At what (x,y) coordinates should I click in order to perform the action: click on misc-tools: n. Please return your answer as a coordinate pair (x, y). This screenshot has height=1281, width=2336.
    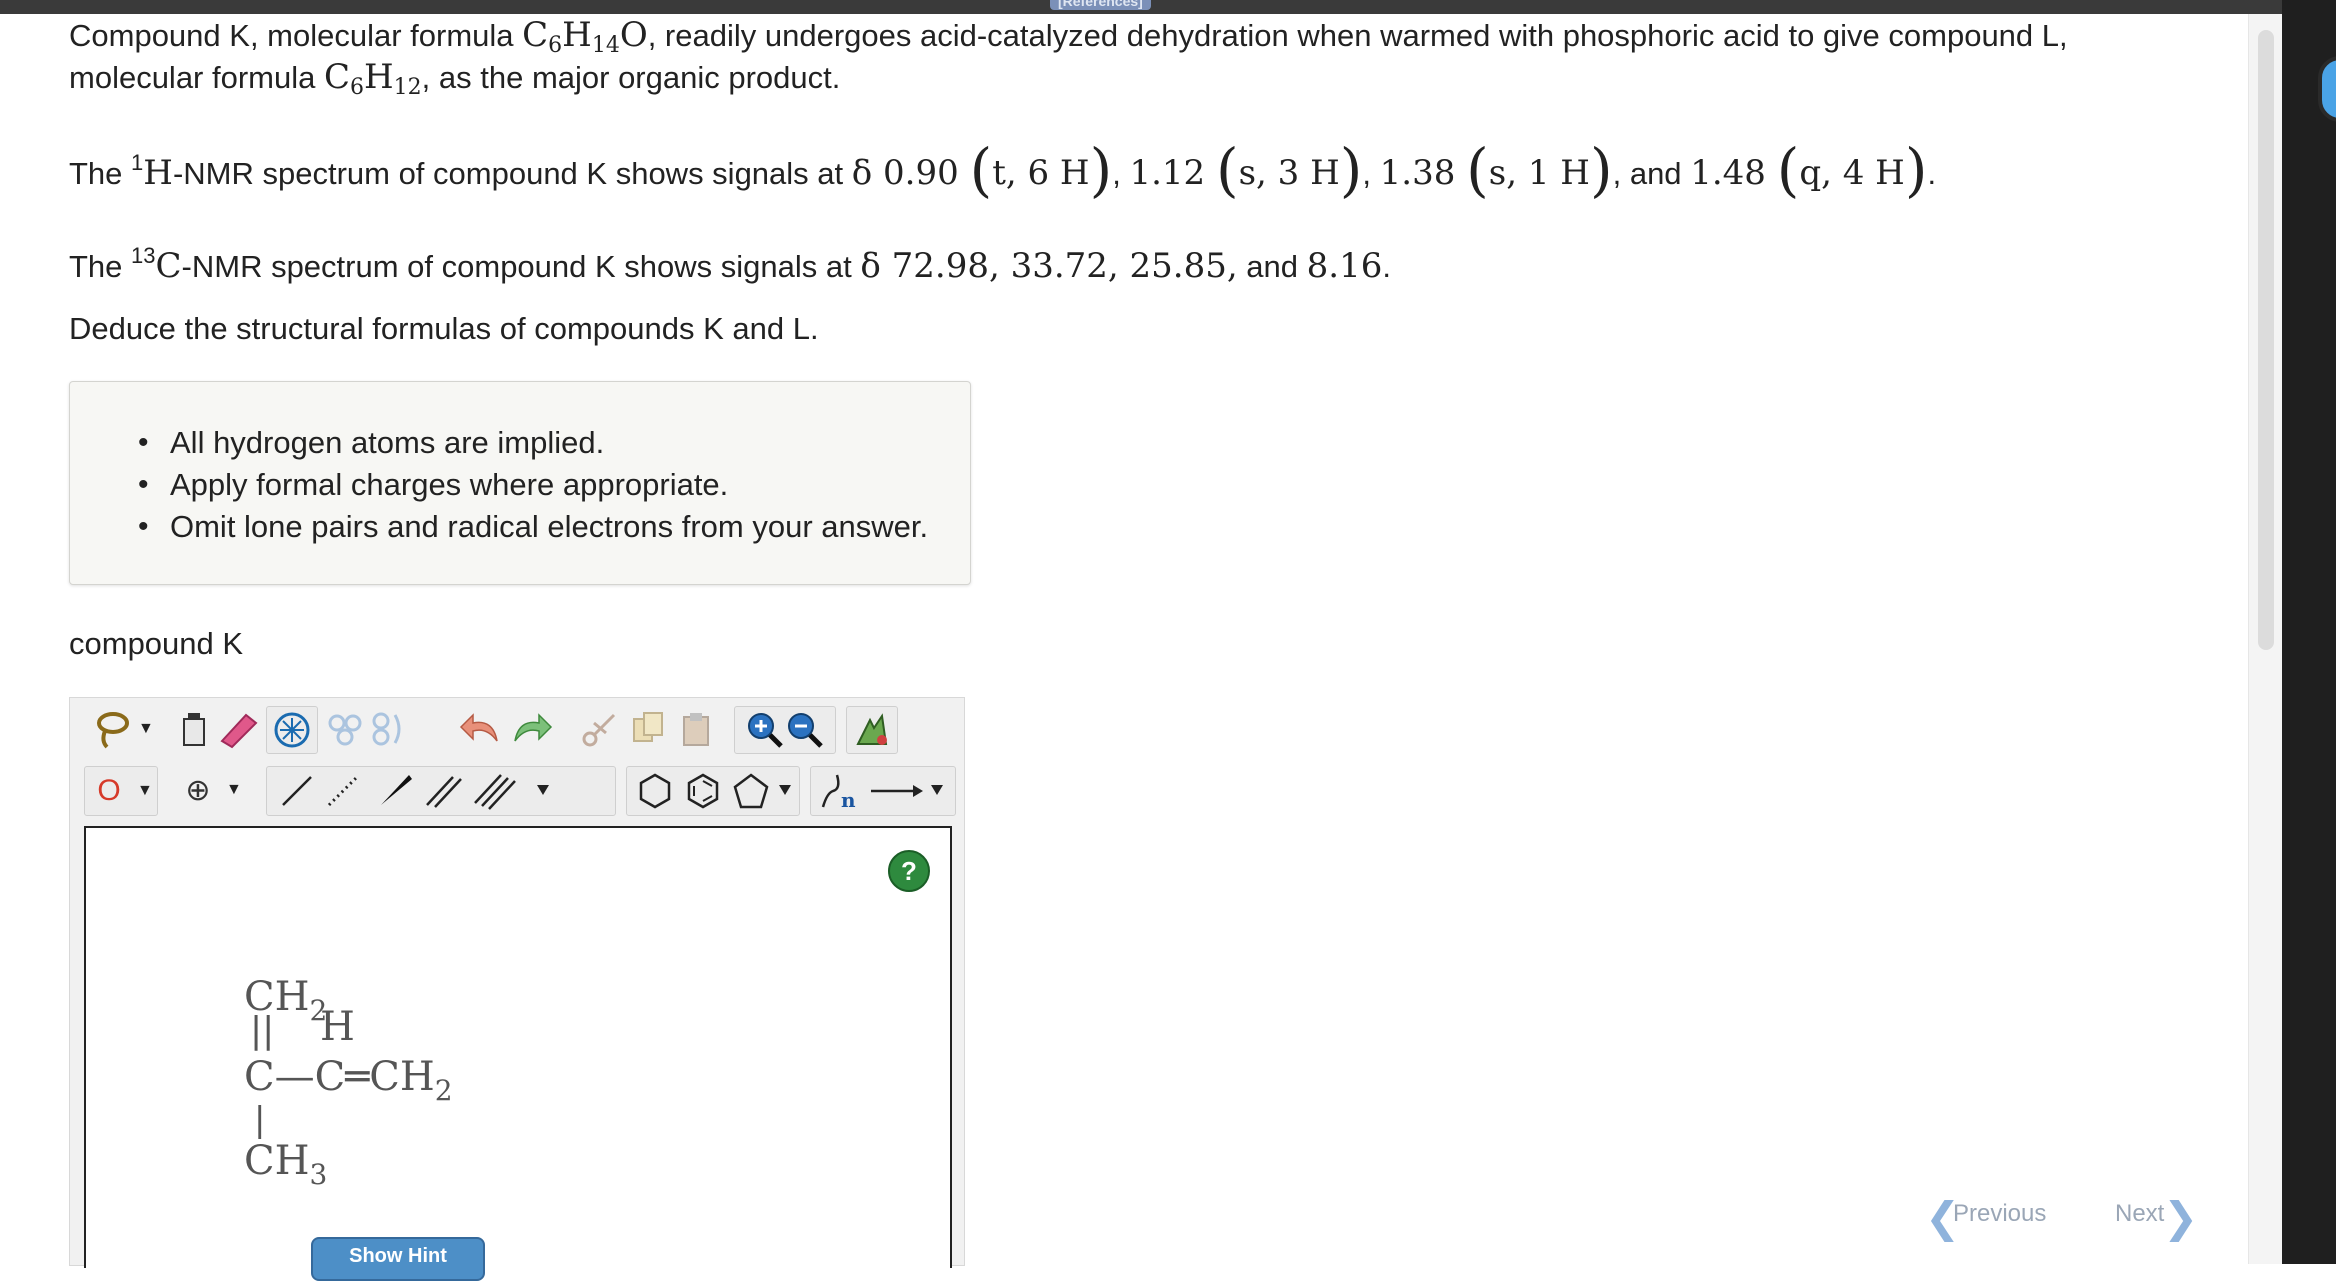
    Looking at the image, I should click on (883, 791).